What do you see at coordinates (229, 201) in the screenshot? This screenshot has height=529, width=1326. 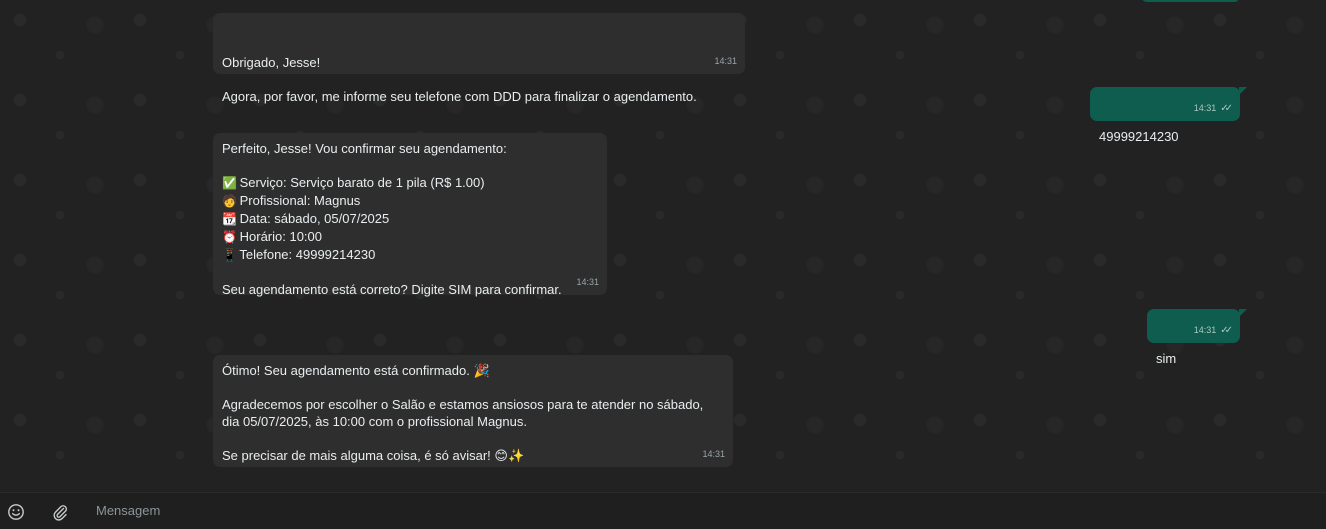 I see `person-icon: 🧑` at bounding box center [229, 201].